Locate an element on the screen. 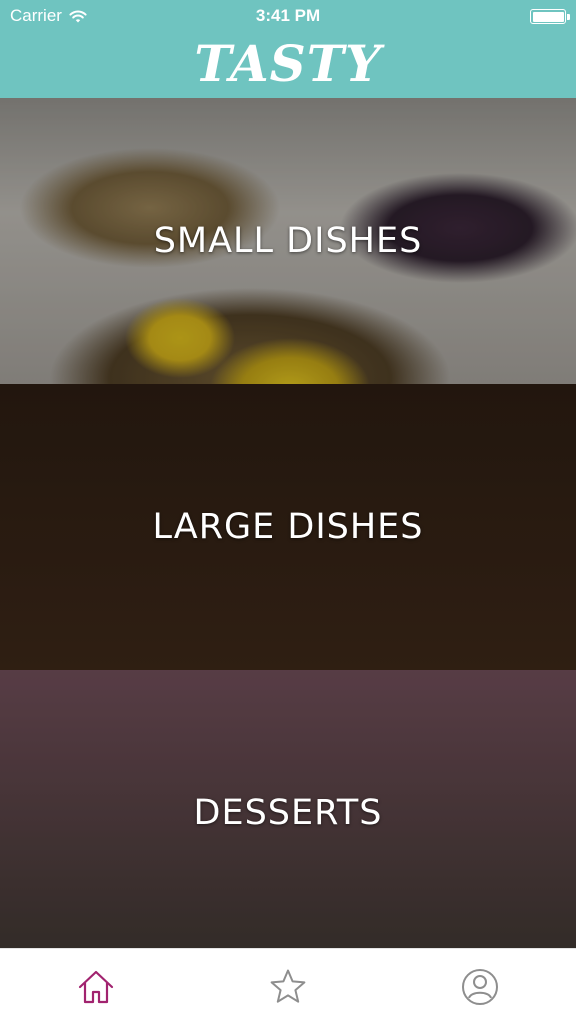 This screenshot has width=576, height=1024. home-icon is located at coordinates (96, 986).